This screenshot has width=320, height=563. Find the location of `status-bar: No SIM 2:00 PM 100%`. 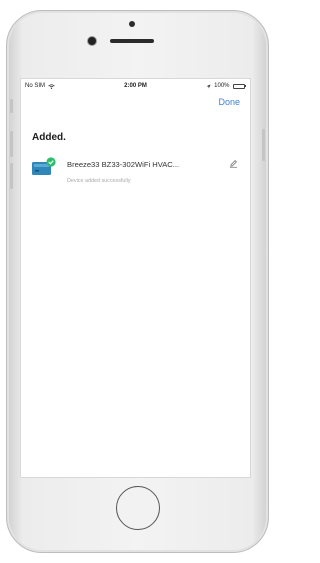

status-bar: No SIM 2:00 PM 100% is located at coordinates (135, 86).